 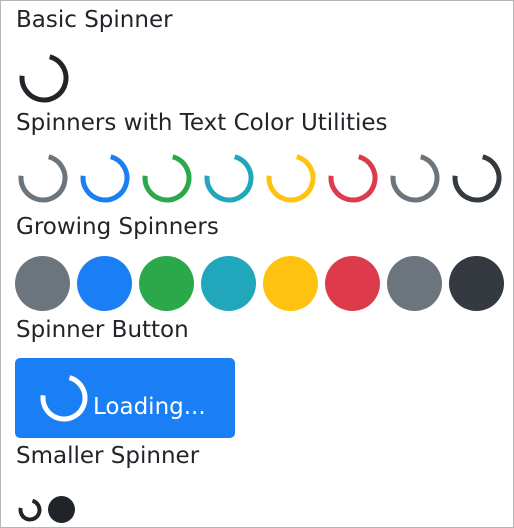 I want to click on spinner-info-icon, so click(x=229, y=178).